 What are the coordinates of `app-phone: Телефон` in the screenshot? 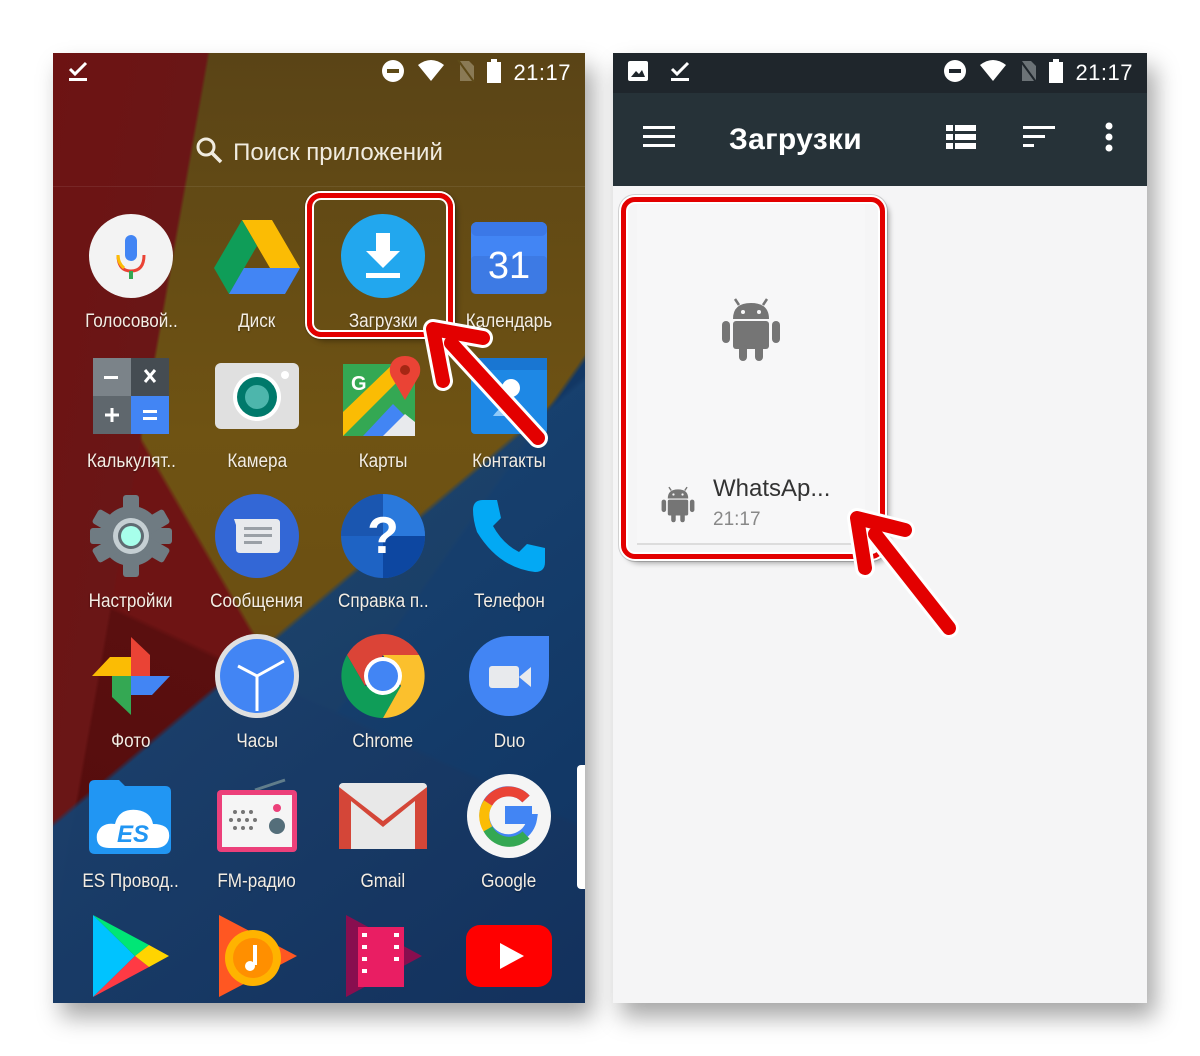 It's located at (509, 555).